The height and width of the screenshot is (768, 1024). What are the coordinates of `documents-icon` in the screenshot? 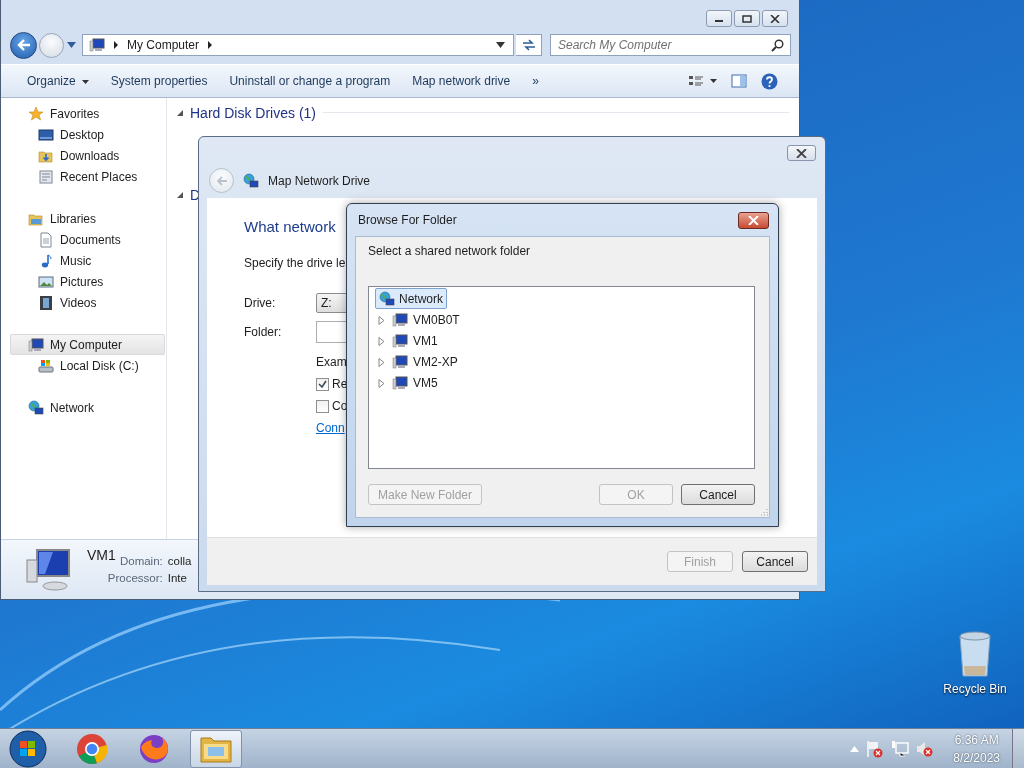 It's located at (46, 239).